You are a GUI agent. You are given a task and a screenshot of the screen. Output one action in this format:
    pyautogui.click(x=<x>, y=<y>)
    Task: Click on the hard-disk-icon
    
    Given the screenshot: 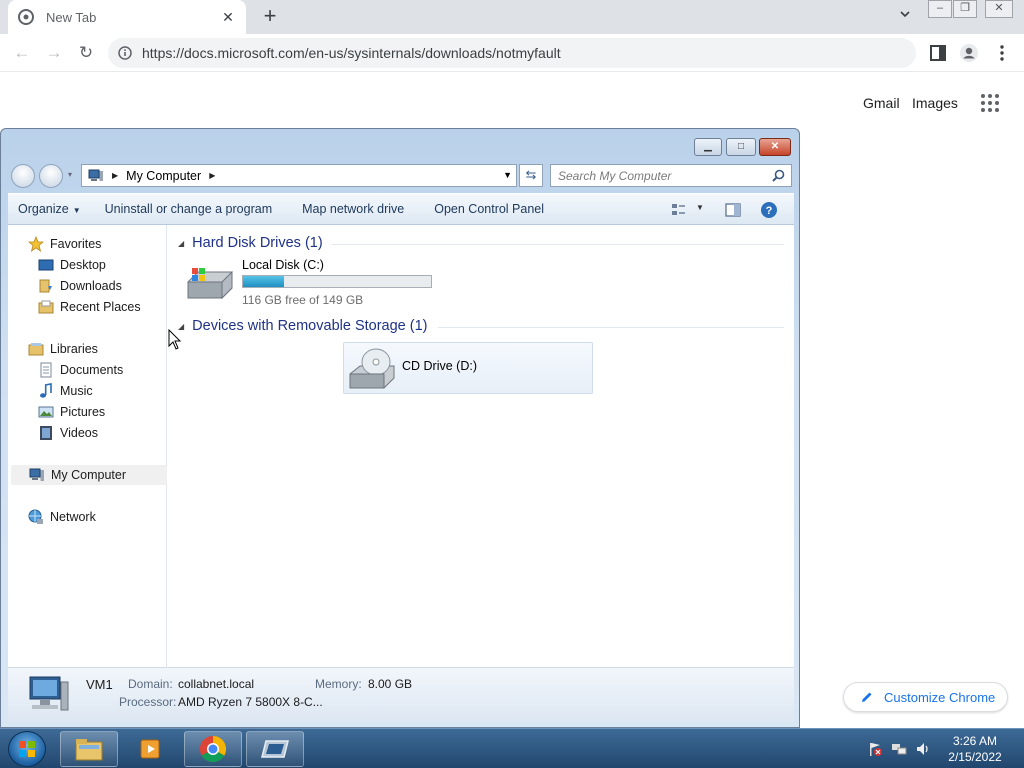 What is the action you would take?
    pyautogui.click(x=210, y=284)
    